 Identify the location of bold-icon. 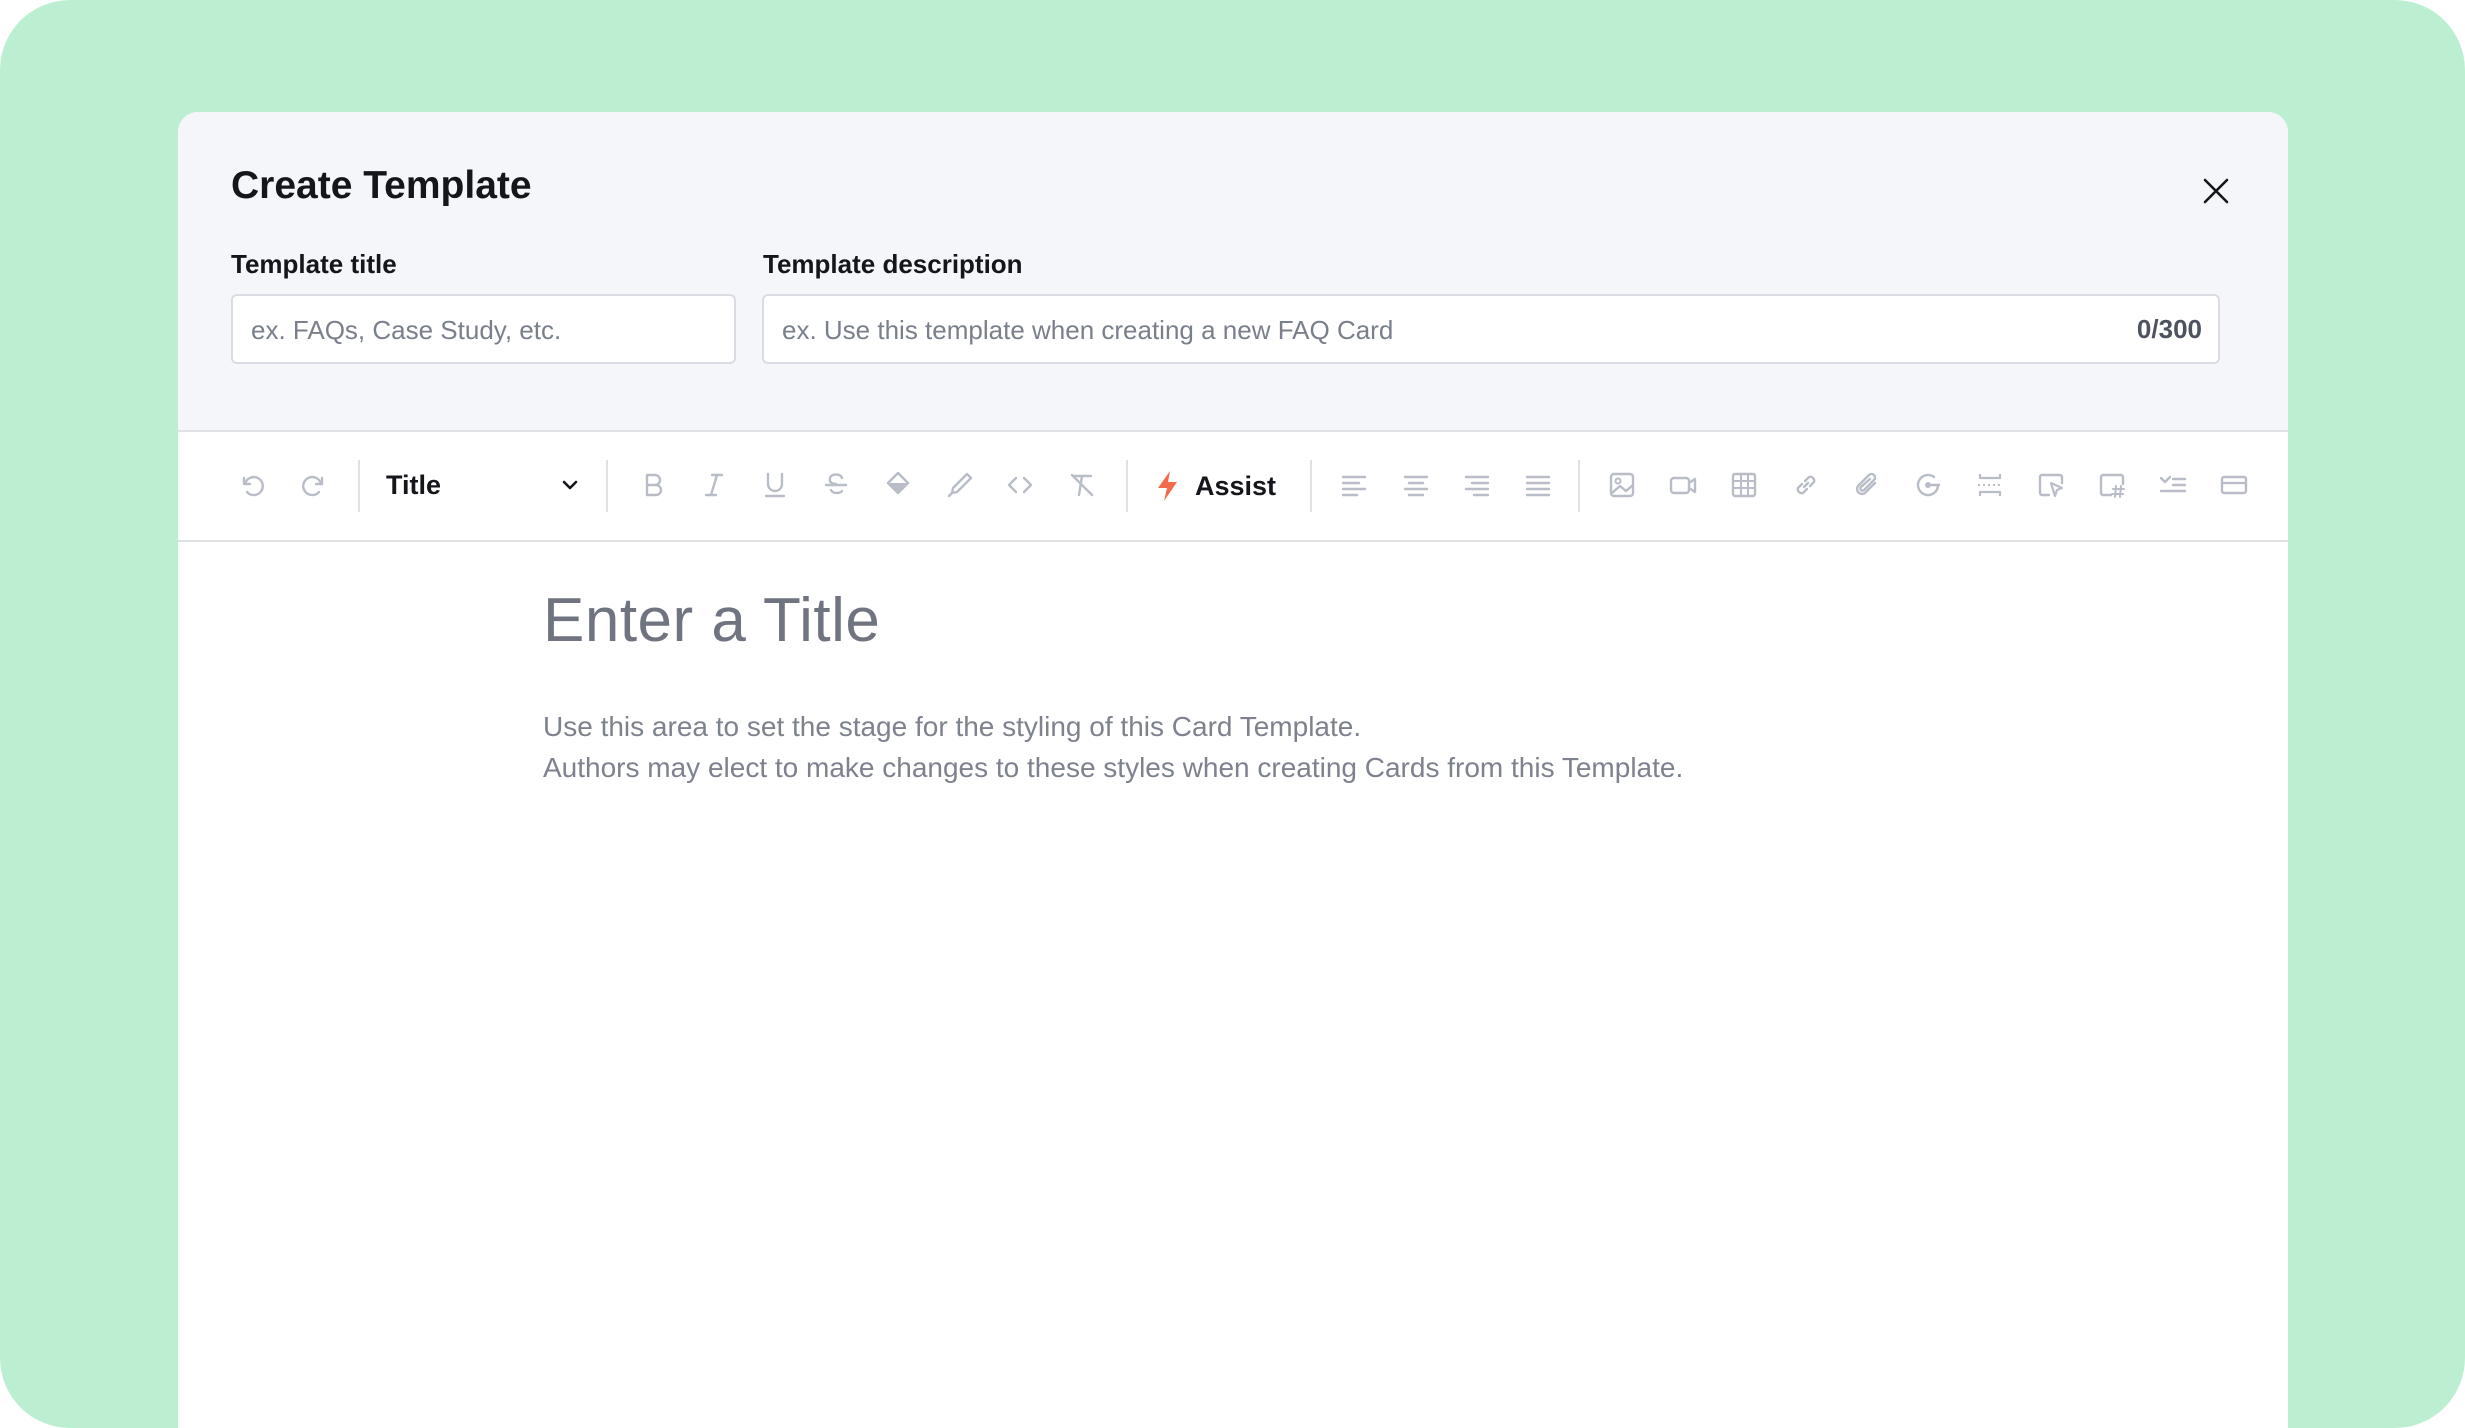
(654, 485).